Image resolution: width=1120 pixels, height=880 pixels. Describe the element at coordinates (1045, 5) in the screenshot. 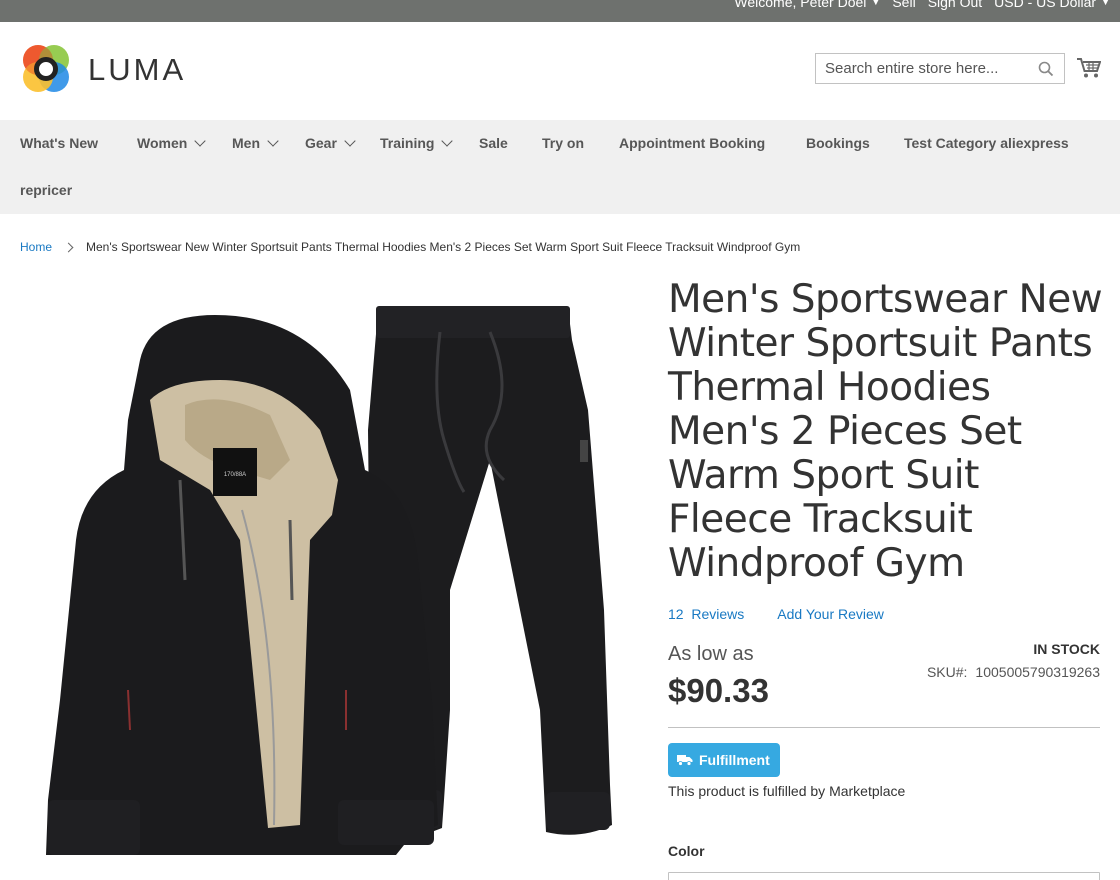

I see `currency-text: USD - US Dollar` at that location.